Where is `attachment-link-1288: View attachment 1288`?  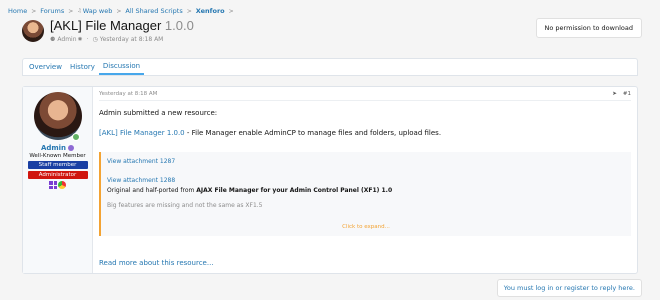 attachment-link-1288: View attachment 1288 is located at coordinates (366, 180).